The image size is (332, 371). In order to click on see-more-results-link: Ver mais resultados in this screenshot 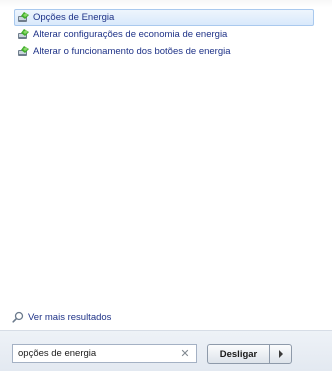, I will do `click(61, 317)`.